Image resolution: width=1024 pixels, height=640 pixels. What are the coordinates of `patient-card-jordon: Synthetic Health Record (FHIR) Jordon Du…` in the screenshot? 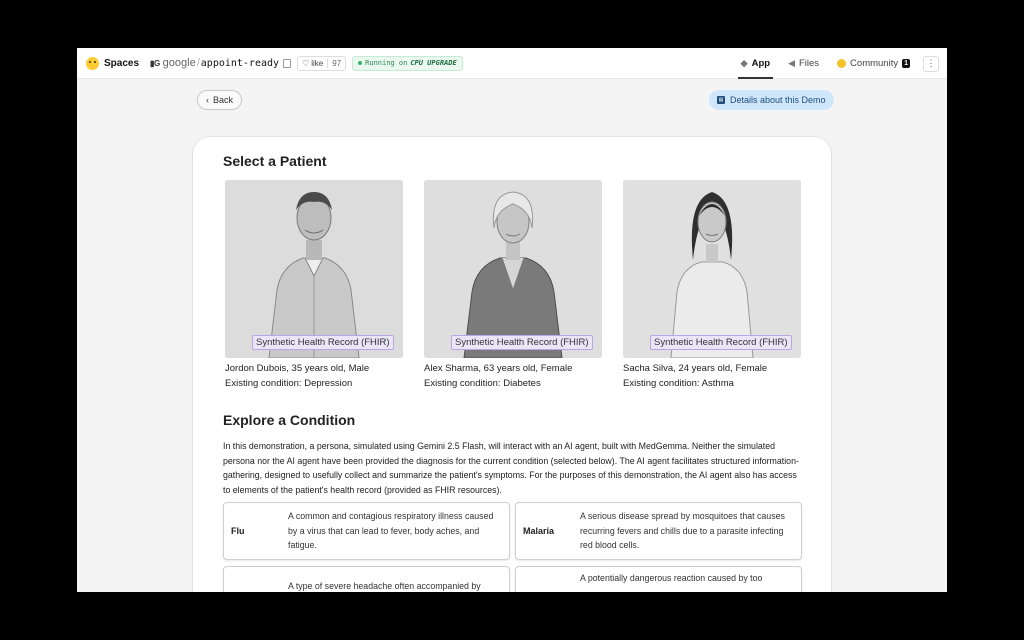 It's located at (314, 285).